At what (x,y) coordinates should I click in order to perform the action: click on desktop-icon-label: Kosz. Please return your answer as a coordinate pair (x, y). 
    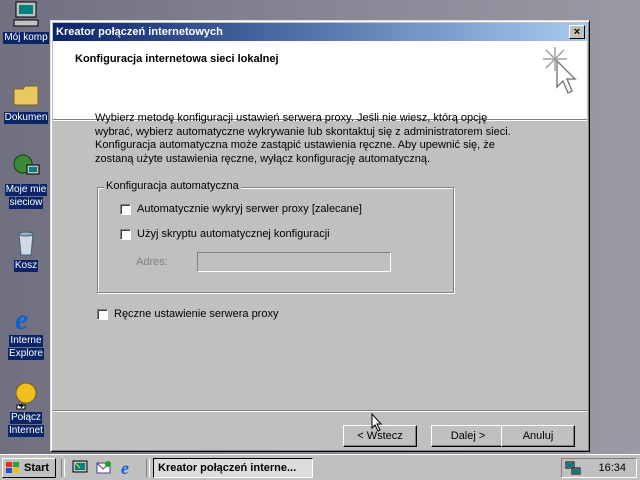
    Looking at the image, I should click on (26, 266).